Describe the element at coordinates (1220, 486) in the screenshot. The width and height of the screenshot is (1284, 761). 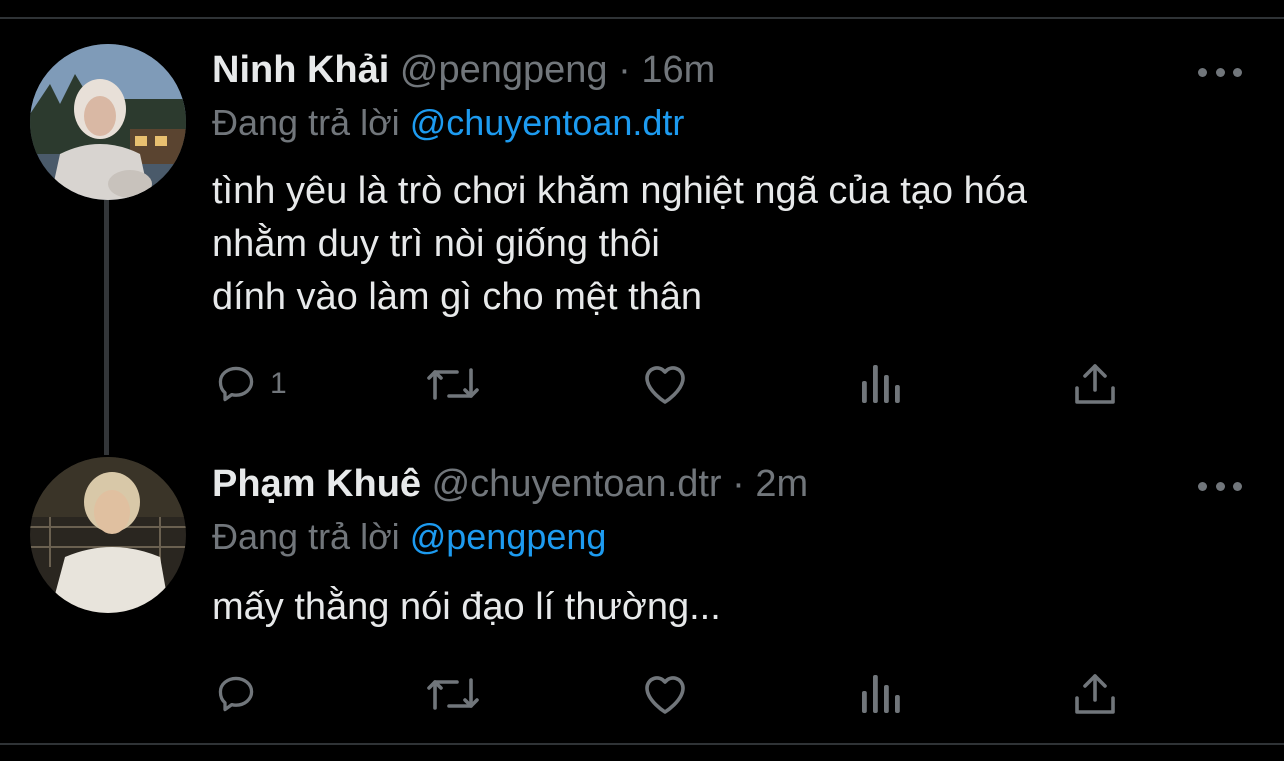
I see `more-icon` at that location.